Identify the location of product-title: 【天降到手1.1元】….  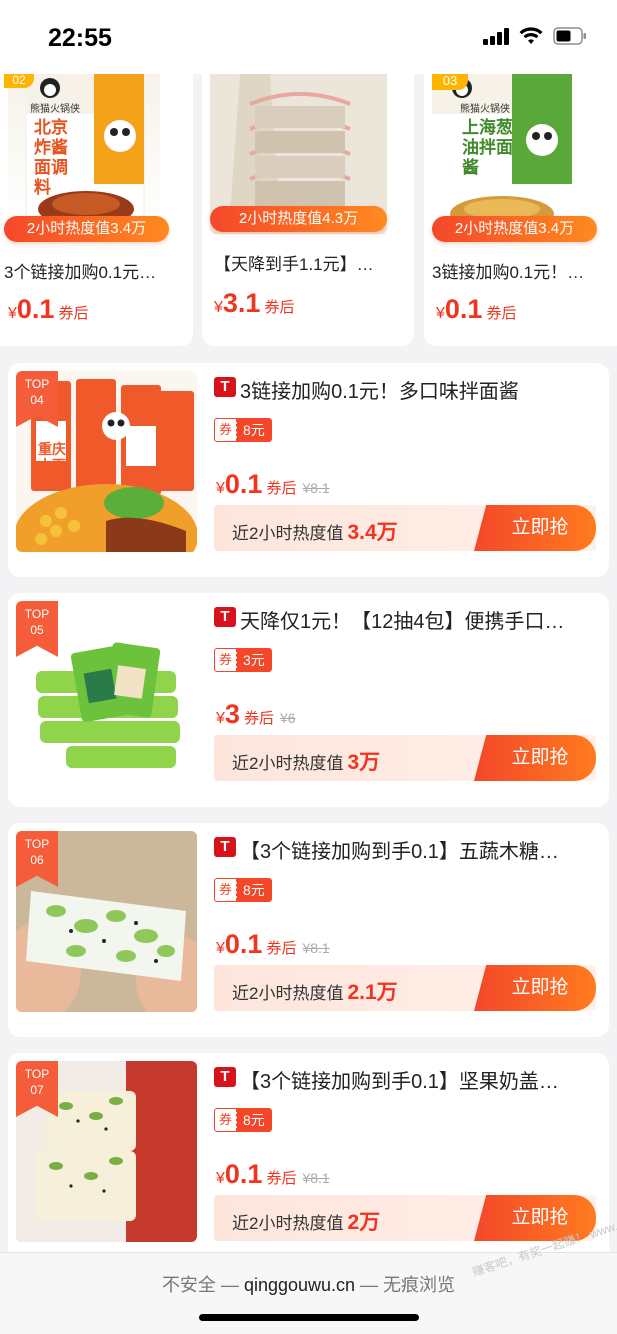
(294, 264).